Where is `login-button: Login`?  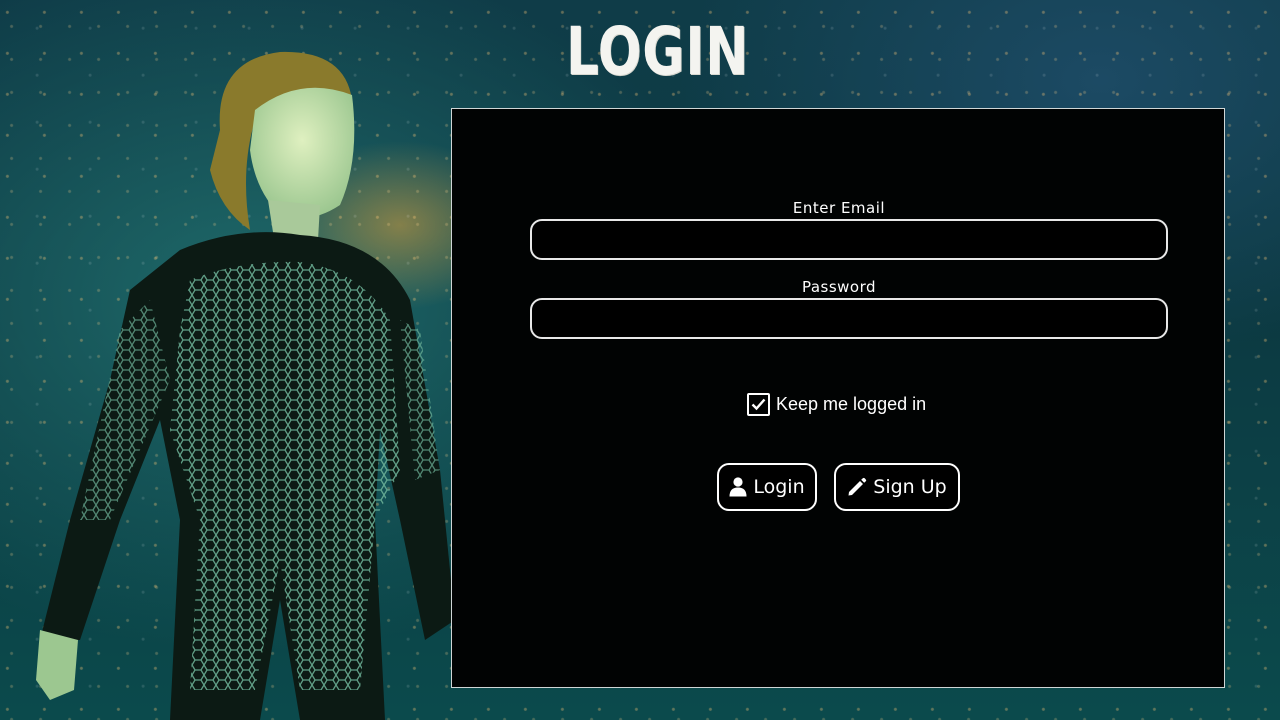 login-button: Login is located at coordinates (767, 487).